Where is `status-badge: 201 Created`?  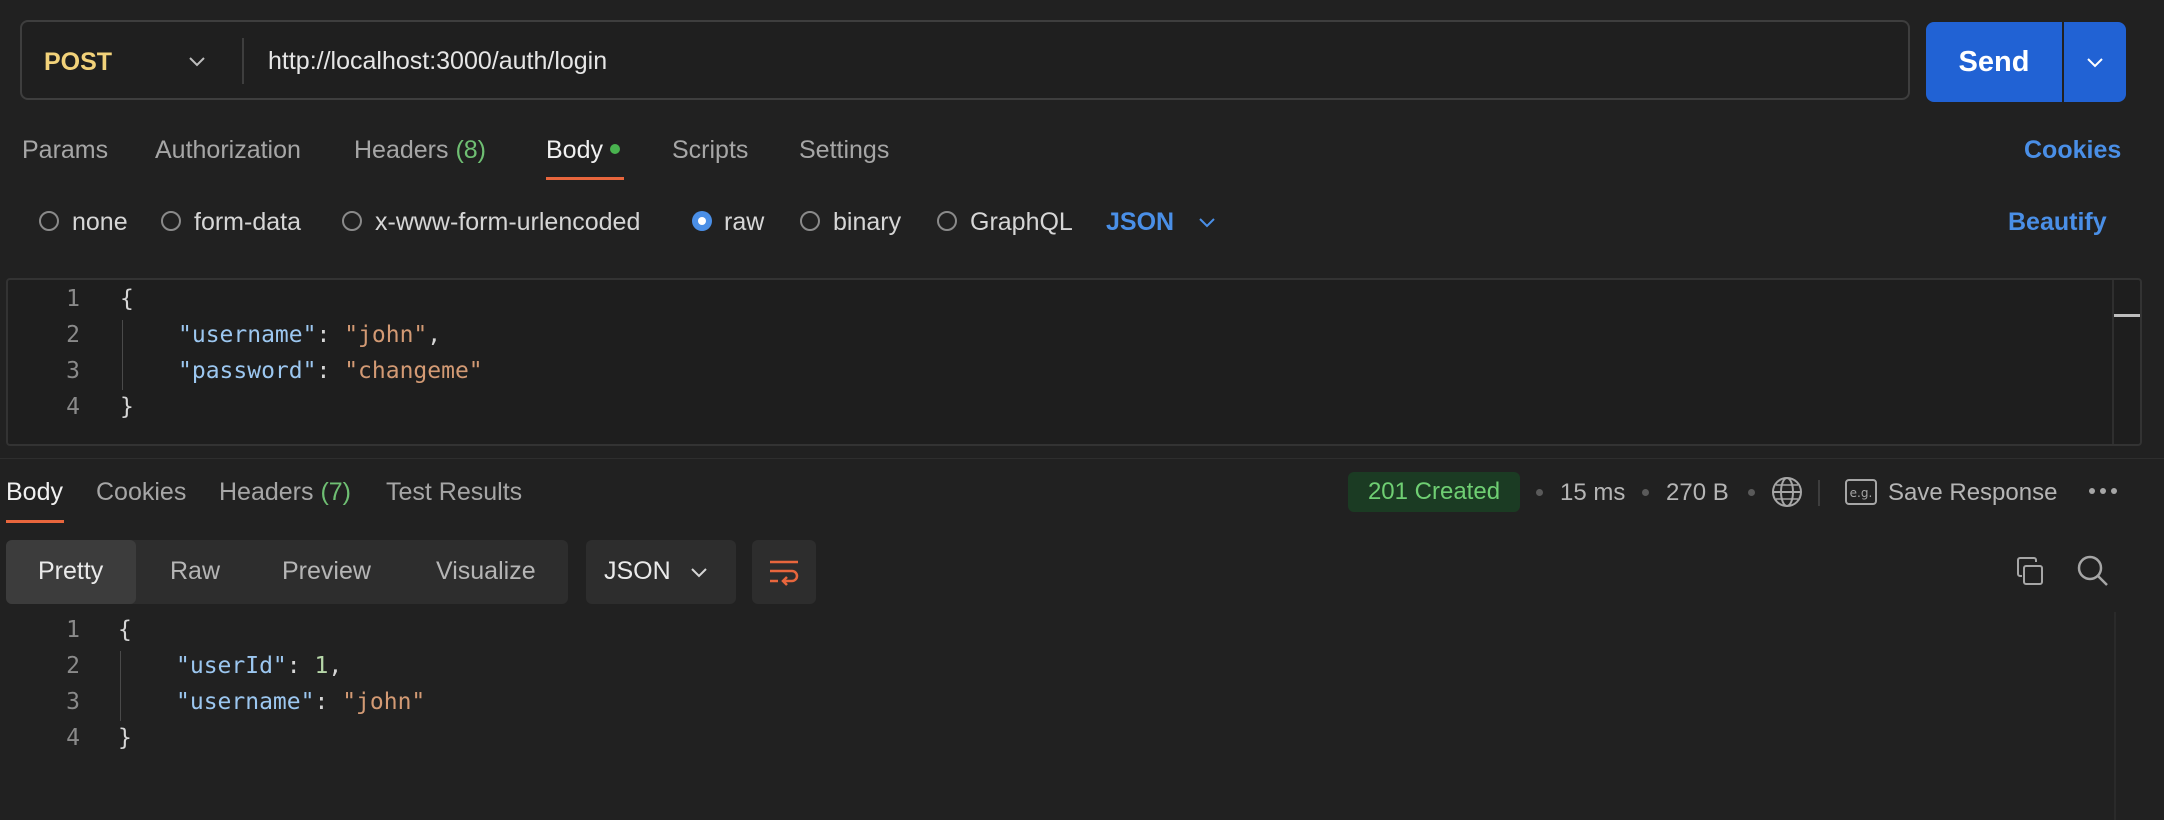
status-badge: 201 Created is located at coordinates (1434, 492).